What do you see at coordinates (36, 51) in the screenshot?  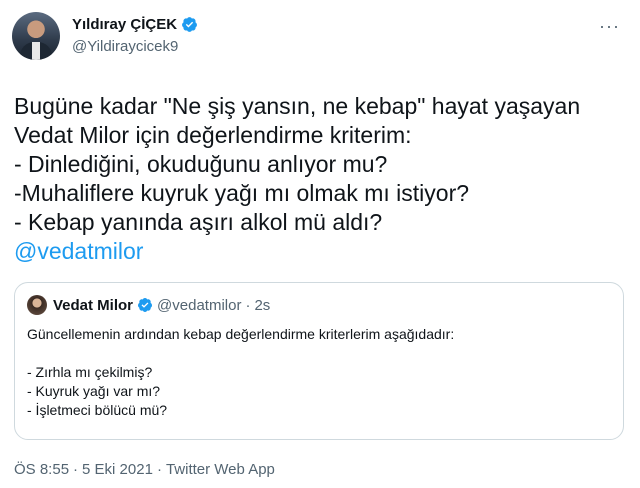 I see `avatar-shirt` at bounding box center [36, 51].